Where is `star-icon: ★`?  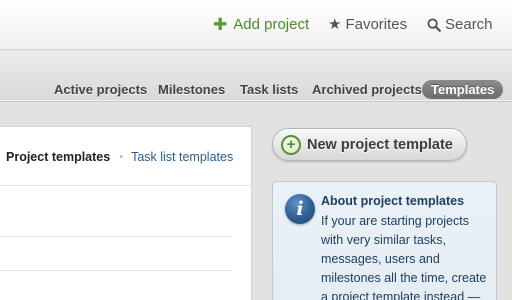
star-icon: ★ is located at coordinates (335, 24).